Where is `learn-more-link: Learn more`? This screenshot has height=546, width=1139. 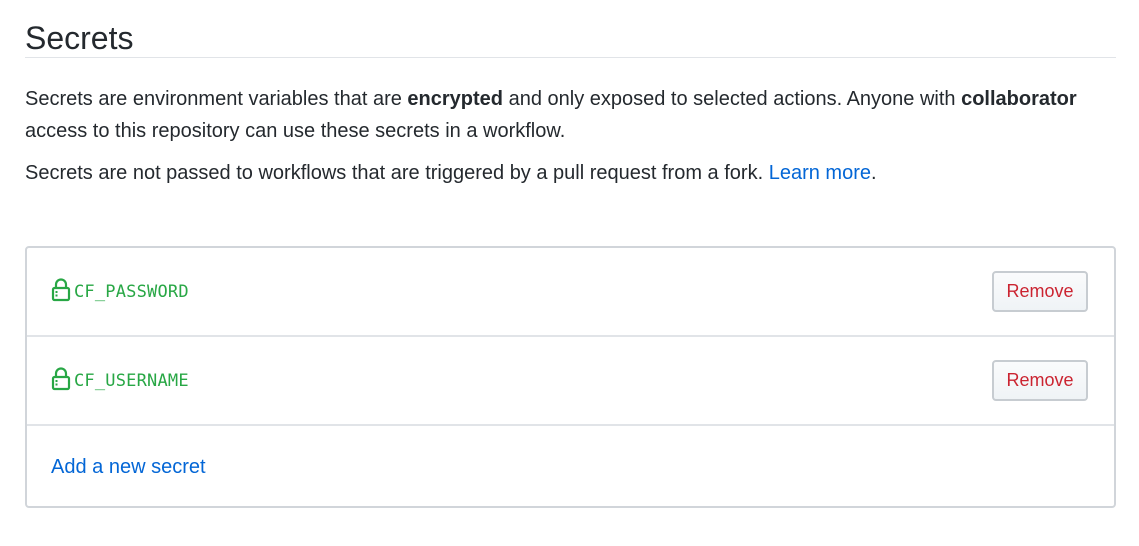 learn-more-link: Learn more is located at coordinates (820, 173).